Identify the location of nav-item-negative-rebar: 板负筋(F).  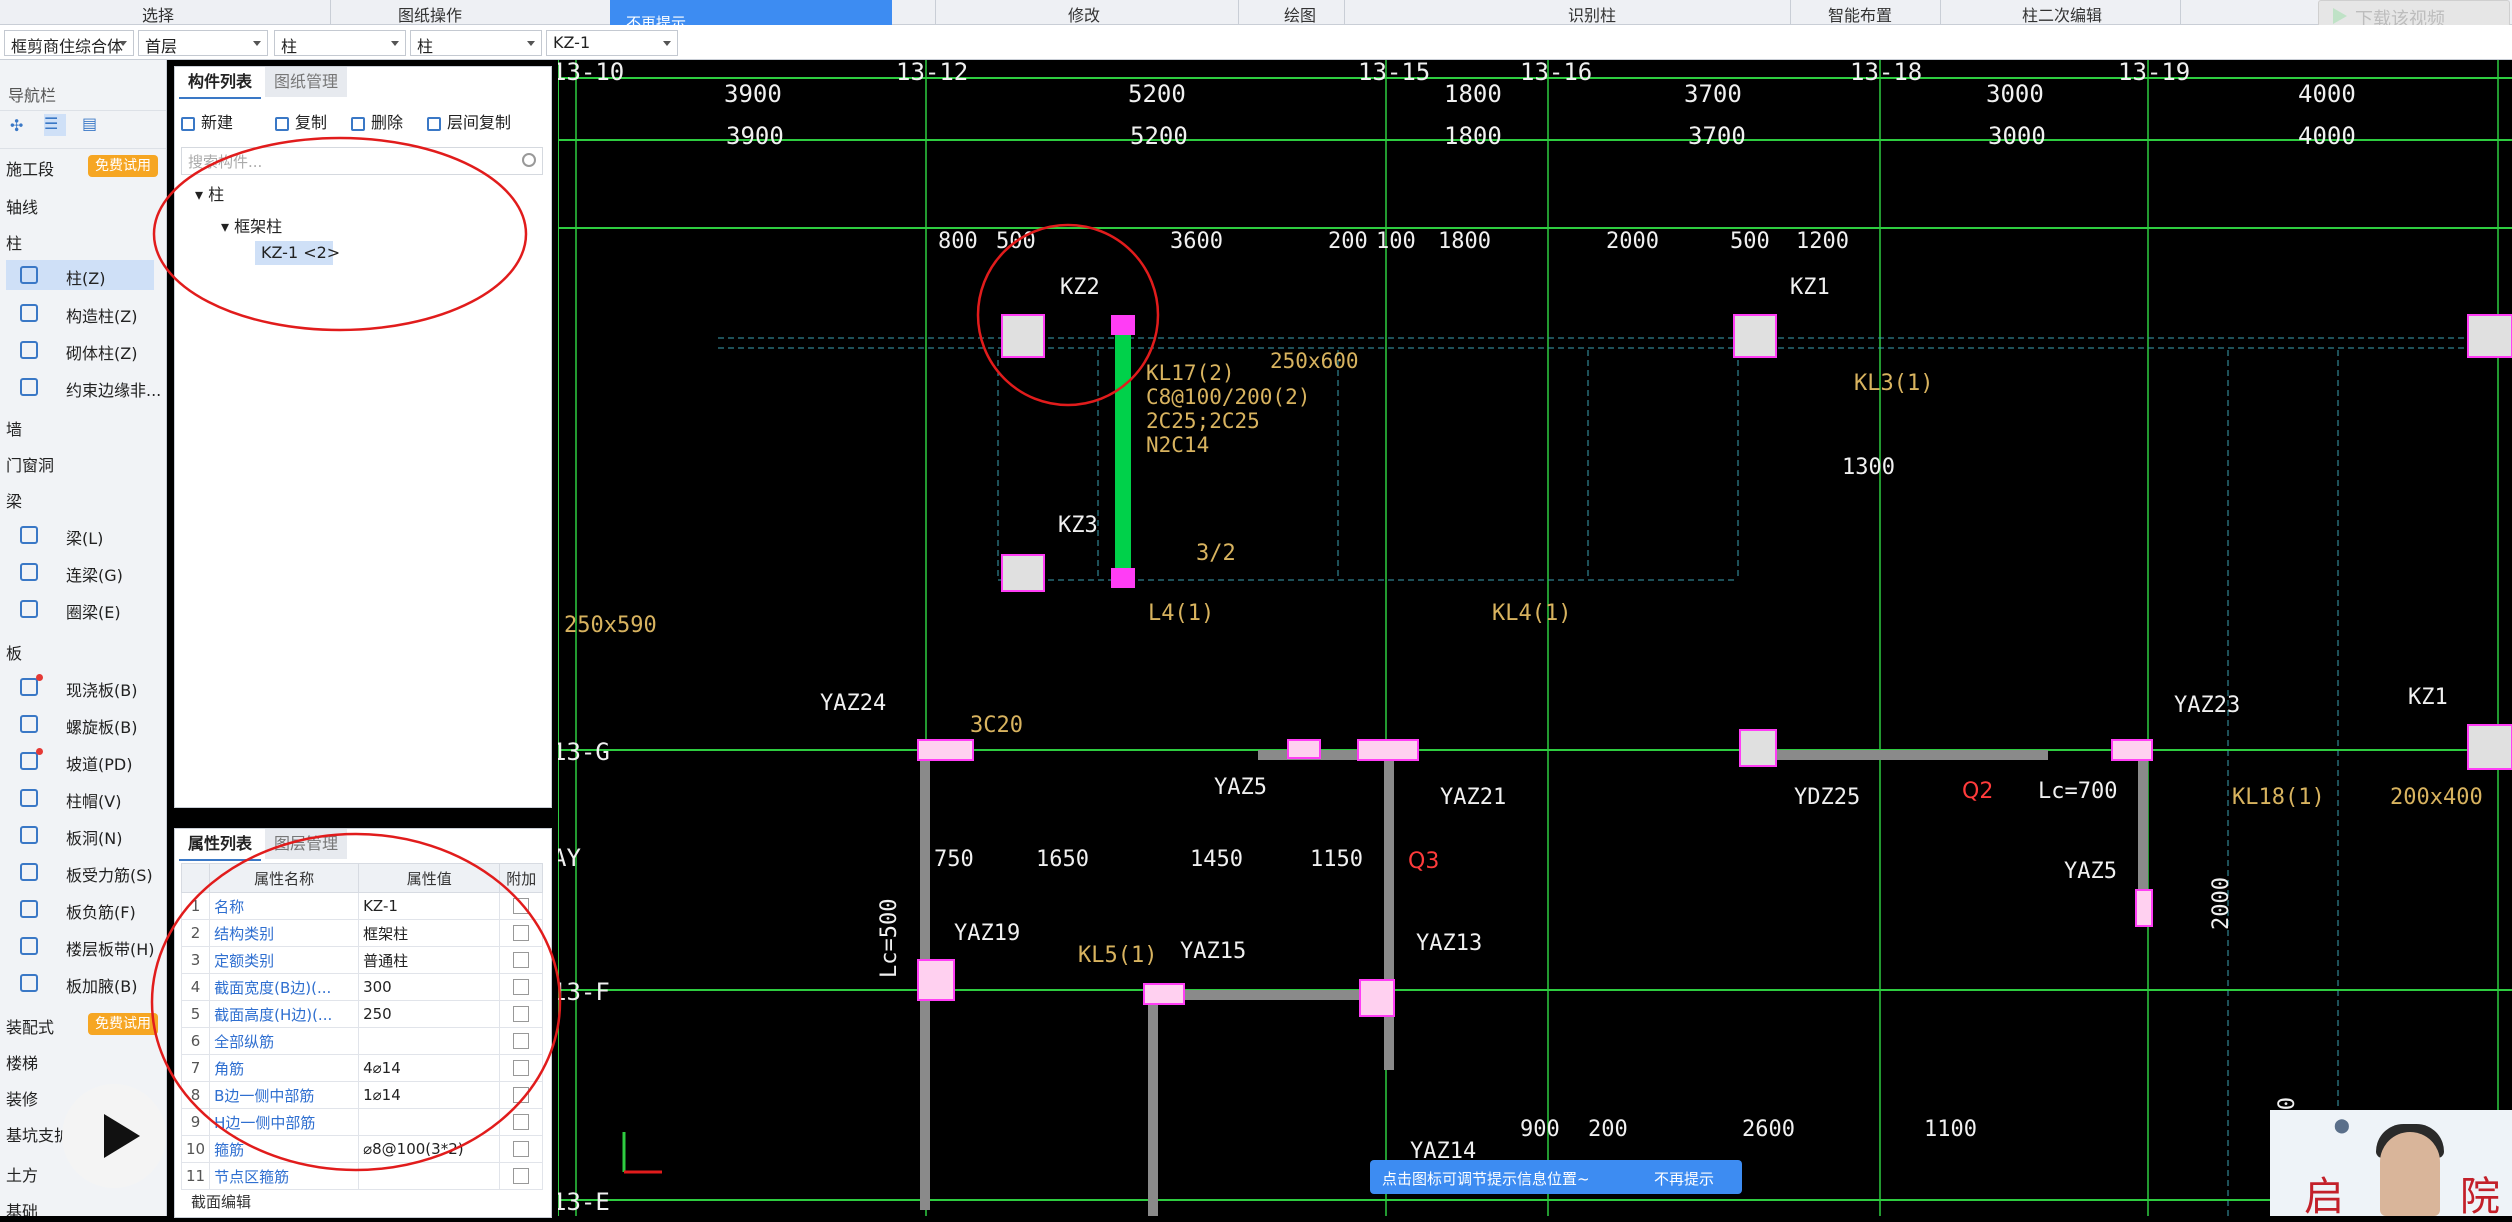
(80, 909).